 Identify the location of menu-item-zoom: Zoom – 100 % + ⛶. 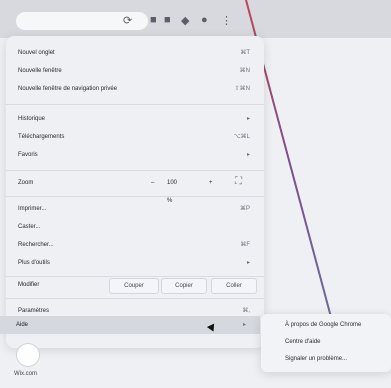
(135, 189).